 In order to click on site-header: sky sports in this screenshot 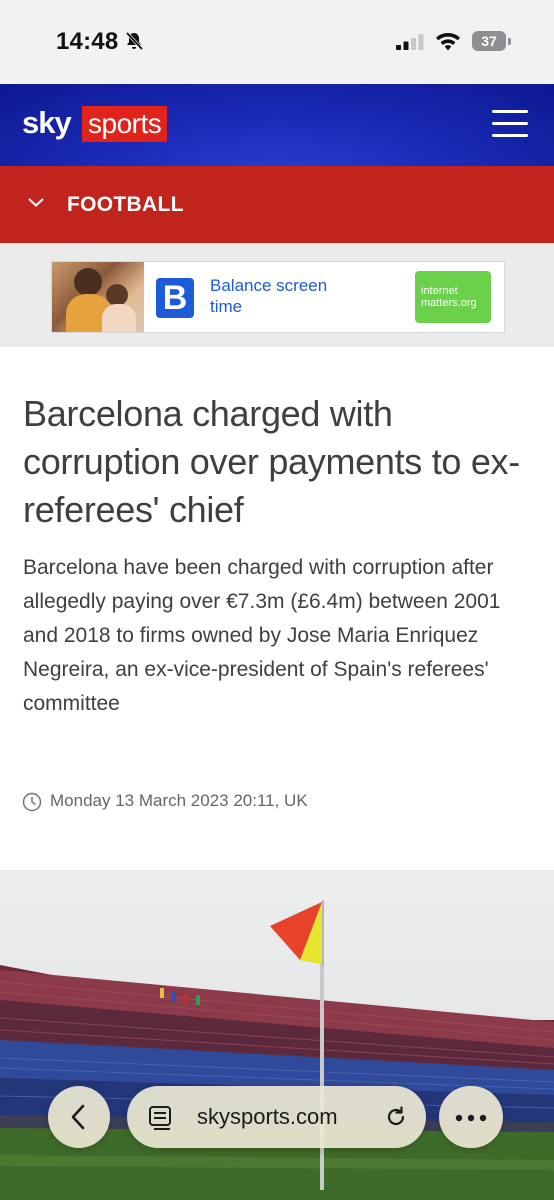, I will do `click(277, 125)`.